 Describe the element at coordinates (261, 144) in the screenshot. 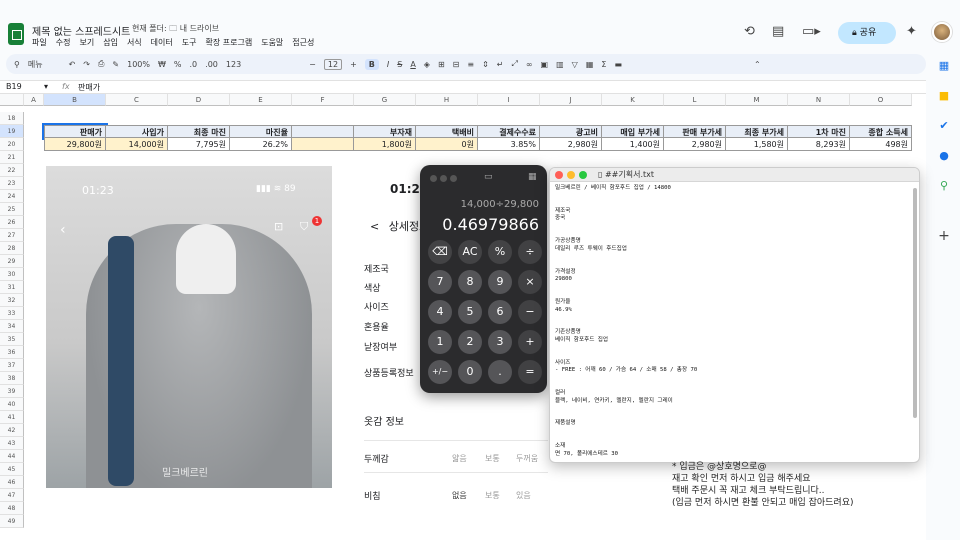

I see `cell-e20: 26.2%` at that location.